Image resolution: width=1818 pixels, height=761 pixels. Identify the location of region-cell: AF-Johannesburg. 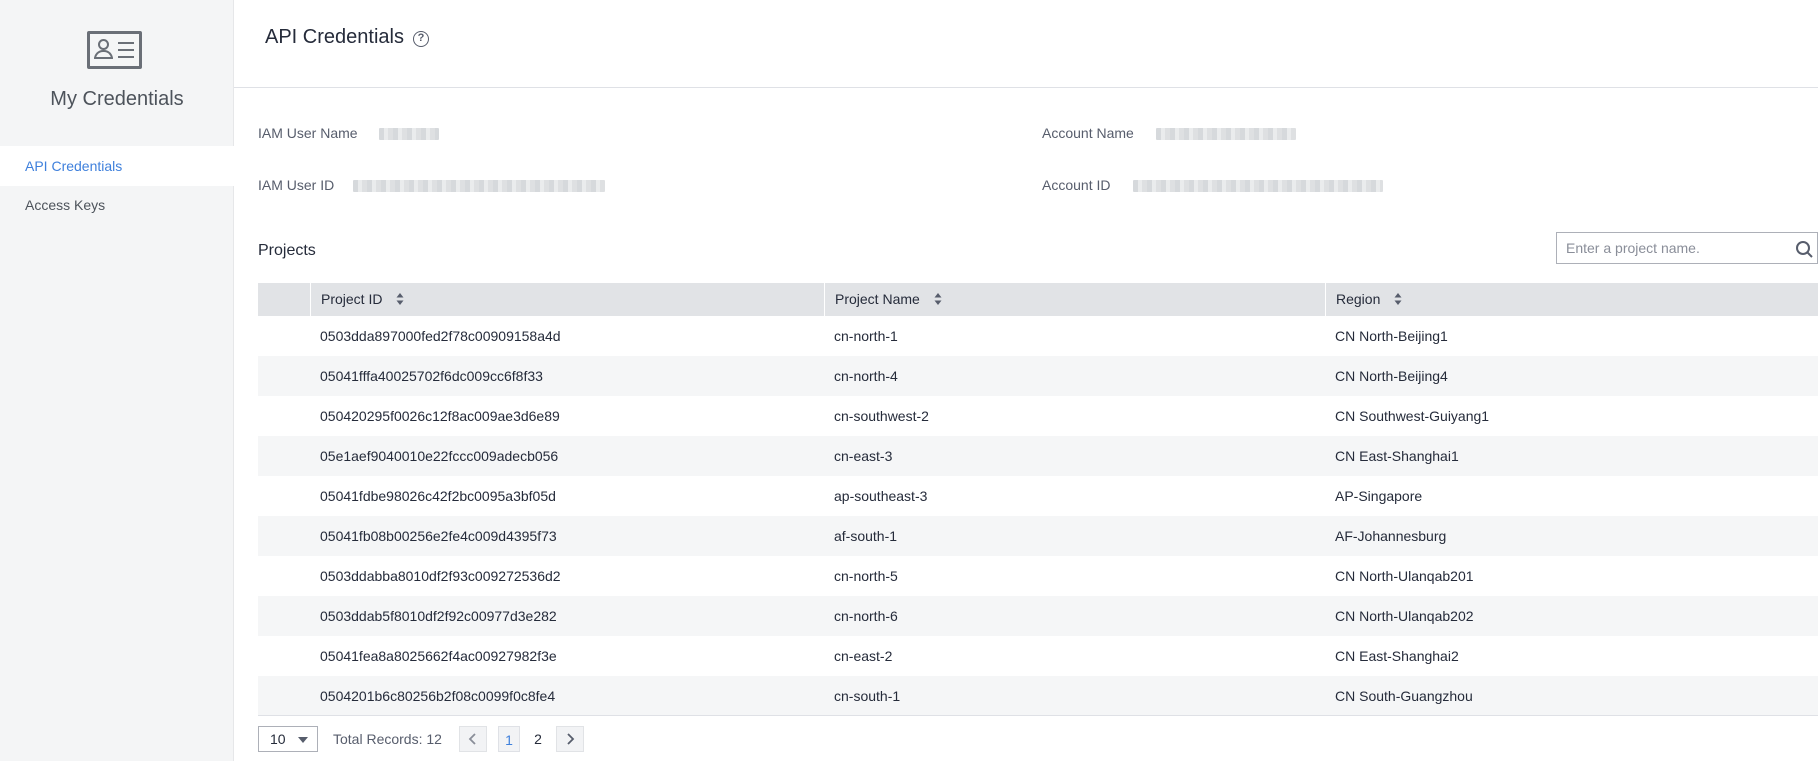
(1391, 536).